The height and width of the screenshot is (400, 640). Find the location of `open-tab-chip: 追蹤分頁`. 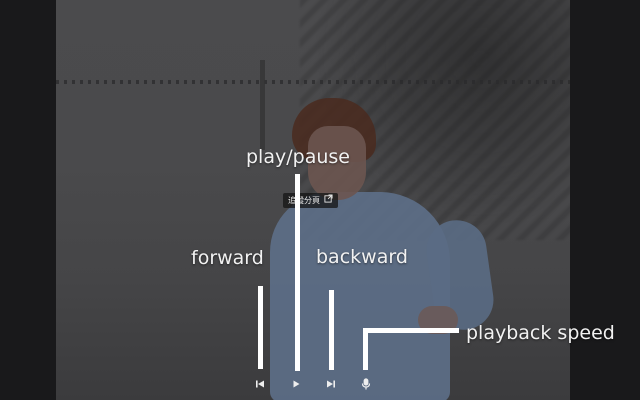

open-tab-chip: 追蹤分頁 is located at coordinates (310, 200).